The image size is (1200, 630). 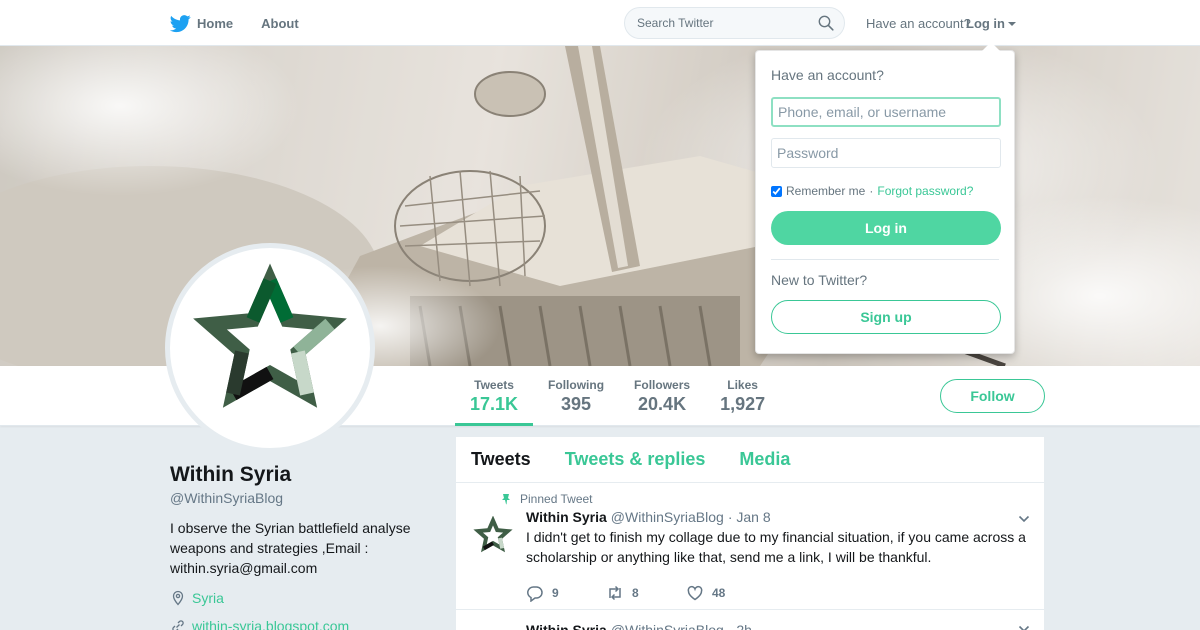 What do you see at coordinates (719, 593) in the screenshot?
I see `like-count: 48` at bounding box center [719, 593].